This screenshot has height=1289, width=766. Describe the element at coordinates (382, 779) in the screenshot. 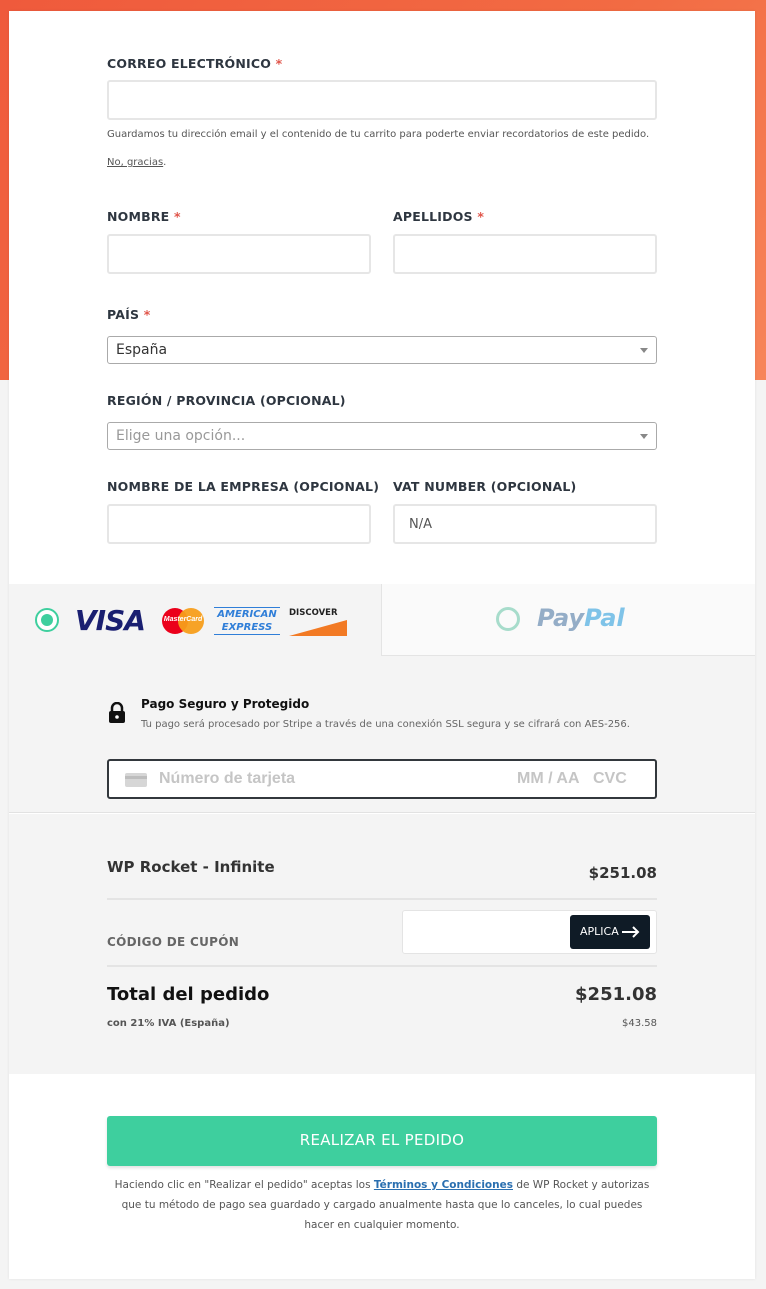

I see `card-number-input: Número de tarjeta MM / AA CVC` at that location.